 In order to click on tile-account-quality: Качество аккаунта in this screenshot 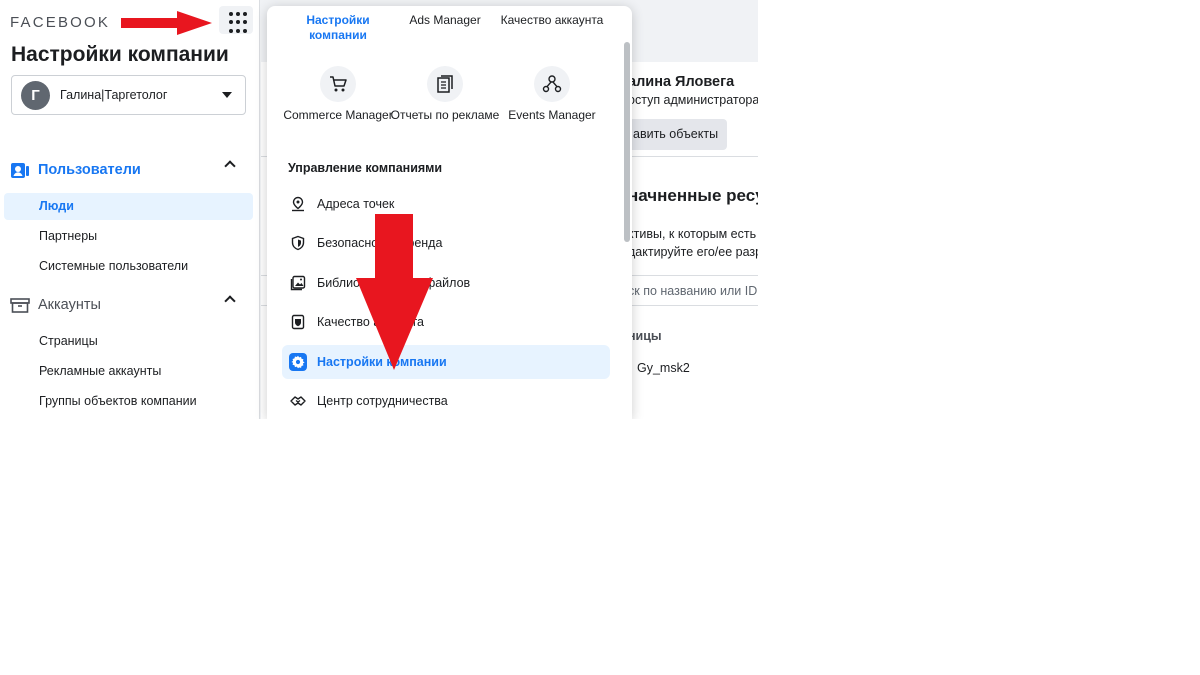, I will do `click(552, 20)`.